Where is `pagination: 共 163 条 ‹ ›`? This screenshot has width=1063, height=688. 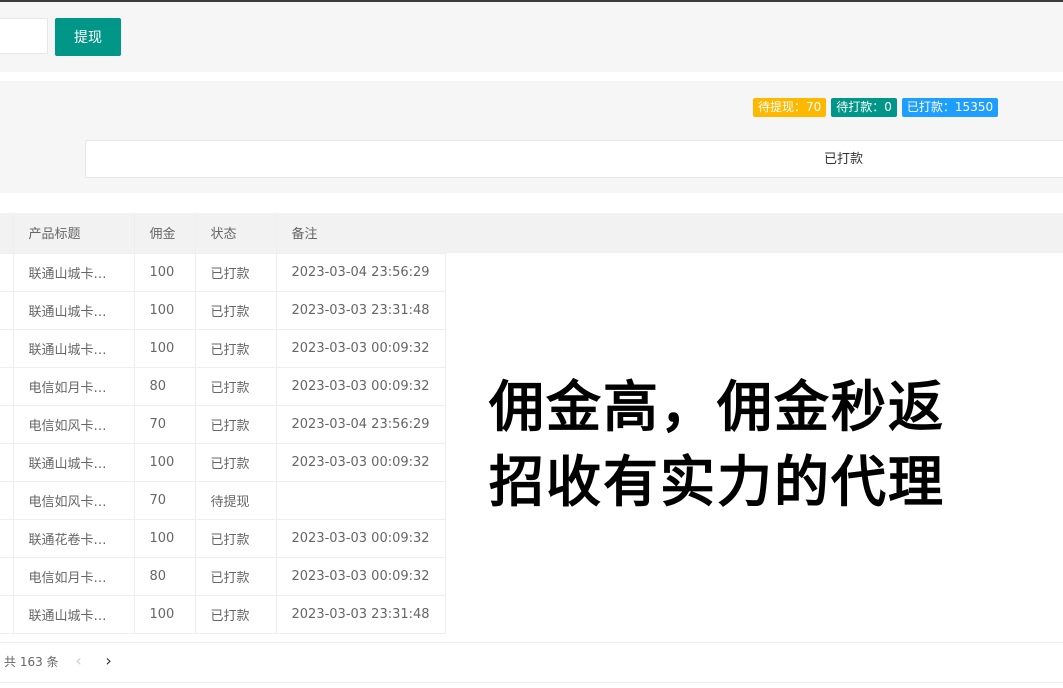 pagination: 共 163 条 ‹ › is located at coordinates (61, 661).